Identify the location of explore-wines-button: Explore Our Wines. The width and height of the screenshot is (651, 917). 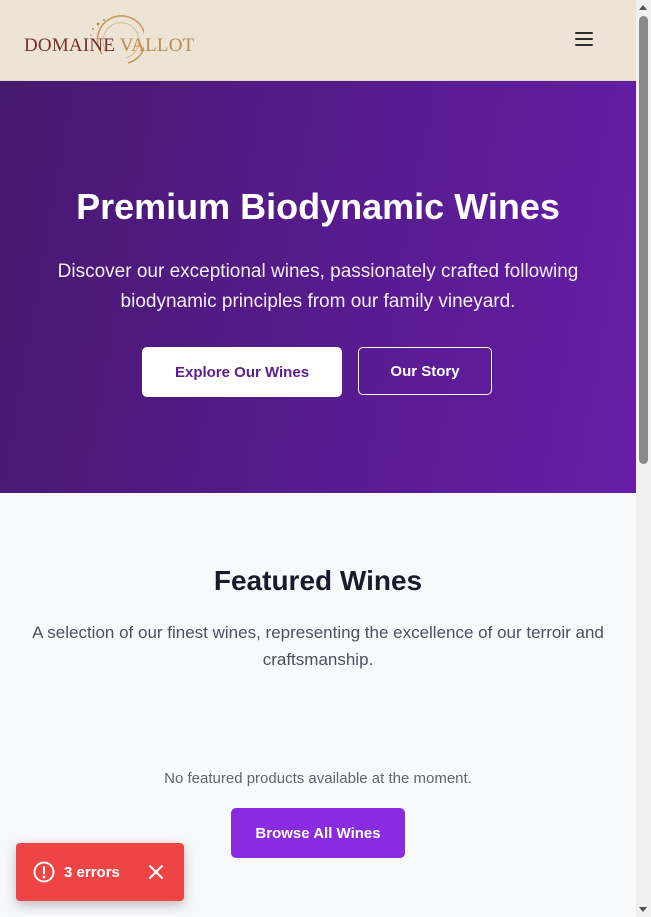
(242, 372).